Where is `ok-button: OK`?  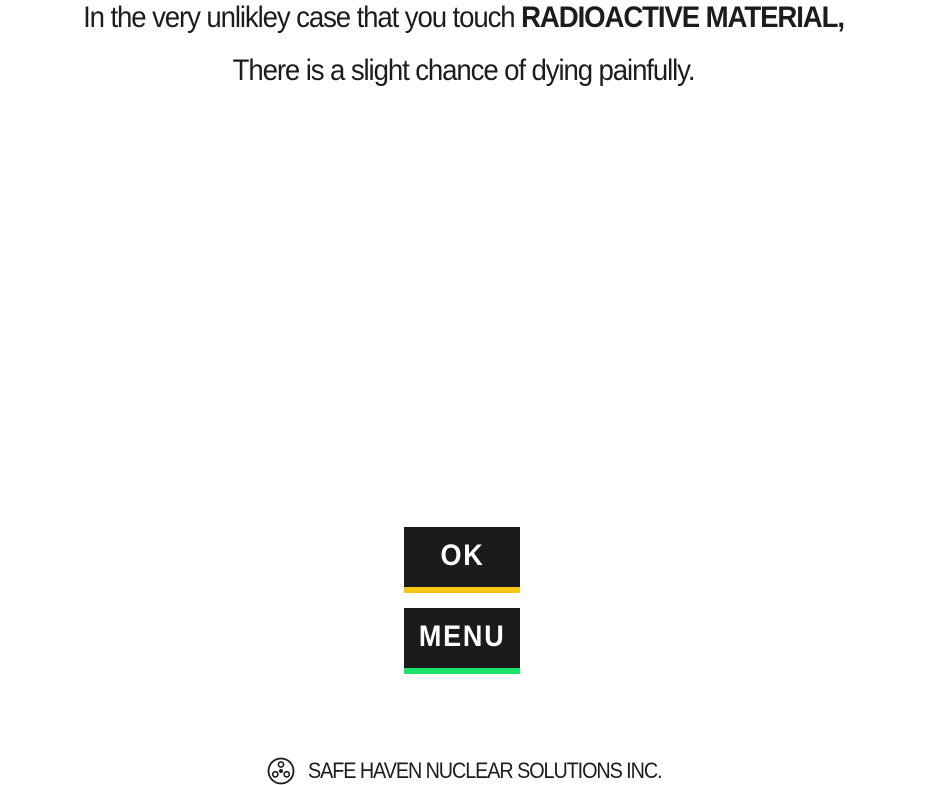 ok-button: OK is located at coordinates (462, 560).